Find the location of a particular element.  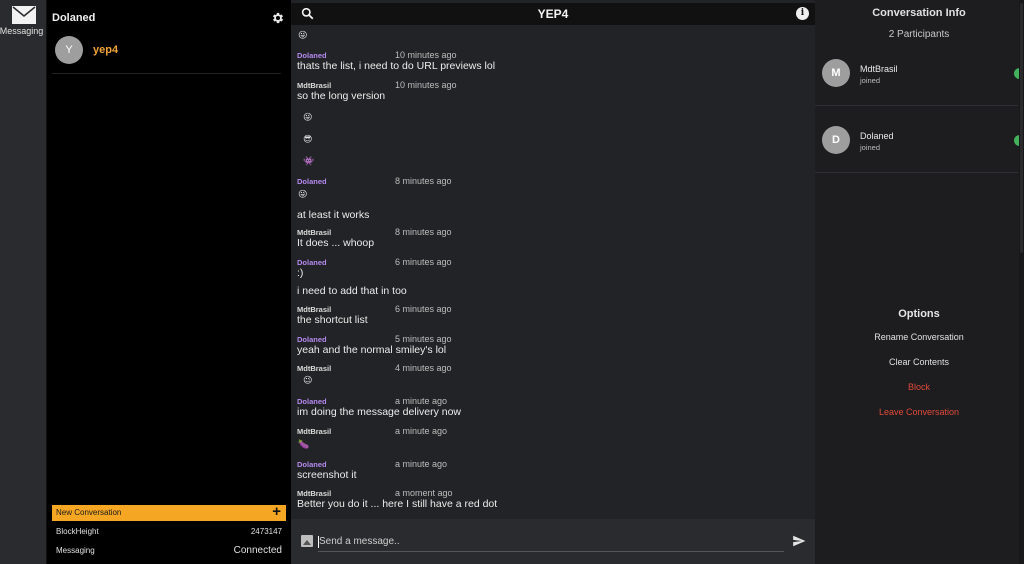

message-time: 4 minutes ago is located at coordinates (423, 368).